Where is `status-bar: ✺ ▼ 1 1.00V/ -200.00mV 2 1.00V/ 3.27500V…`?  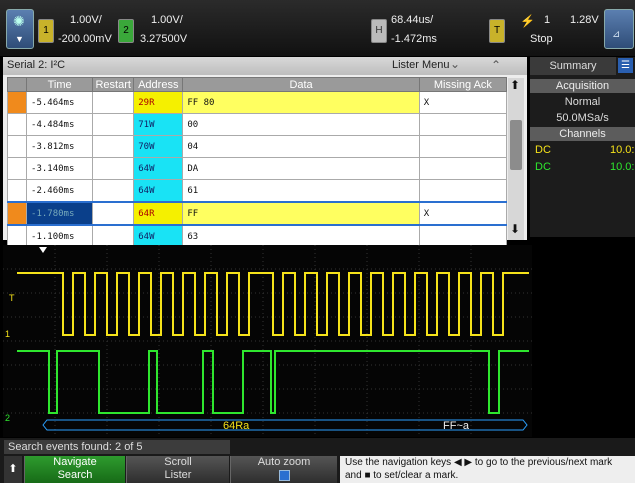 status-bar: ✺ ▼ 1 1.00V/ -200.00mV 2 1.00V/ 3.27500V… is located at coordinates (317, 28).